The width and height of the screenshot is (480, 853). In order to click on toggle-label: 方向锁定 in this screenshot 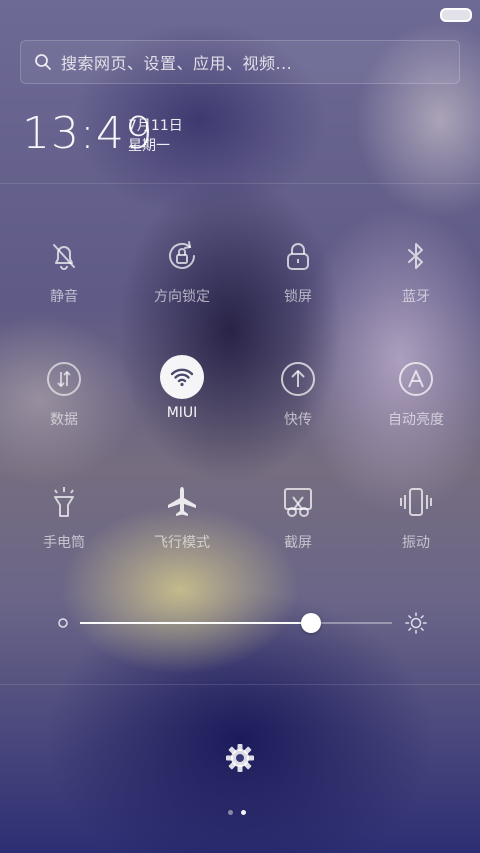, I will do `click(182, 297)`.